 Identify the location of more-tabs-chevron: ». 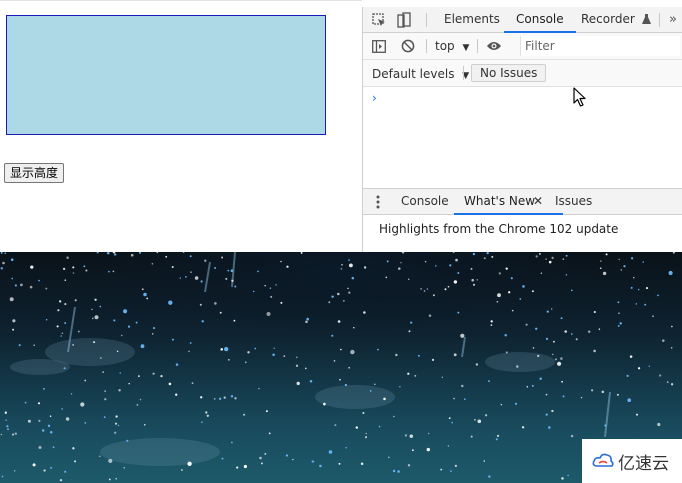
(673, 19).